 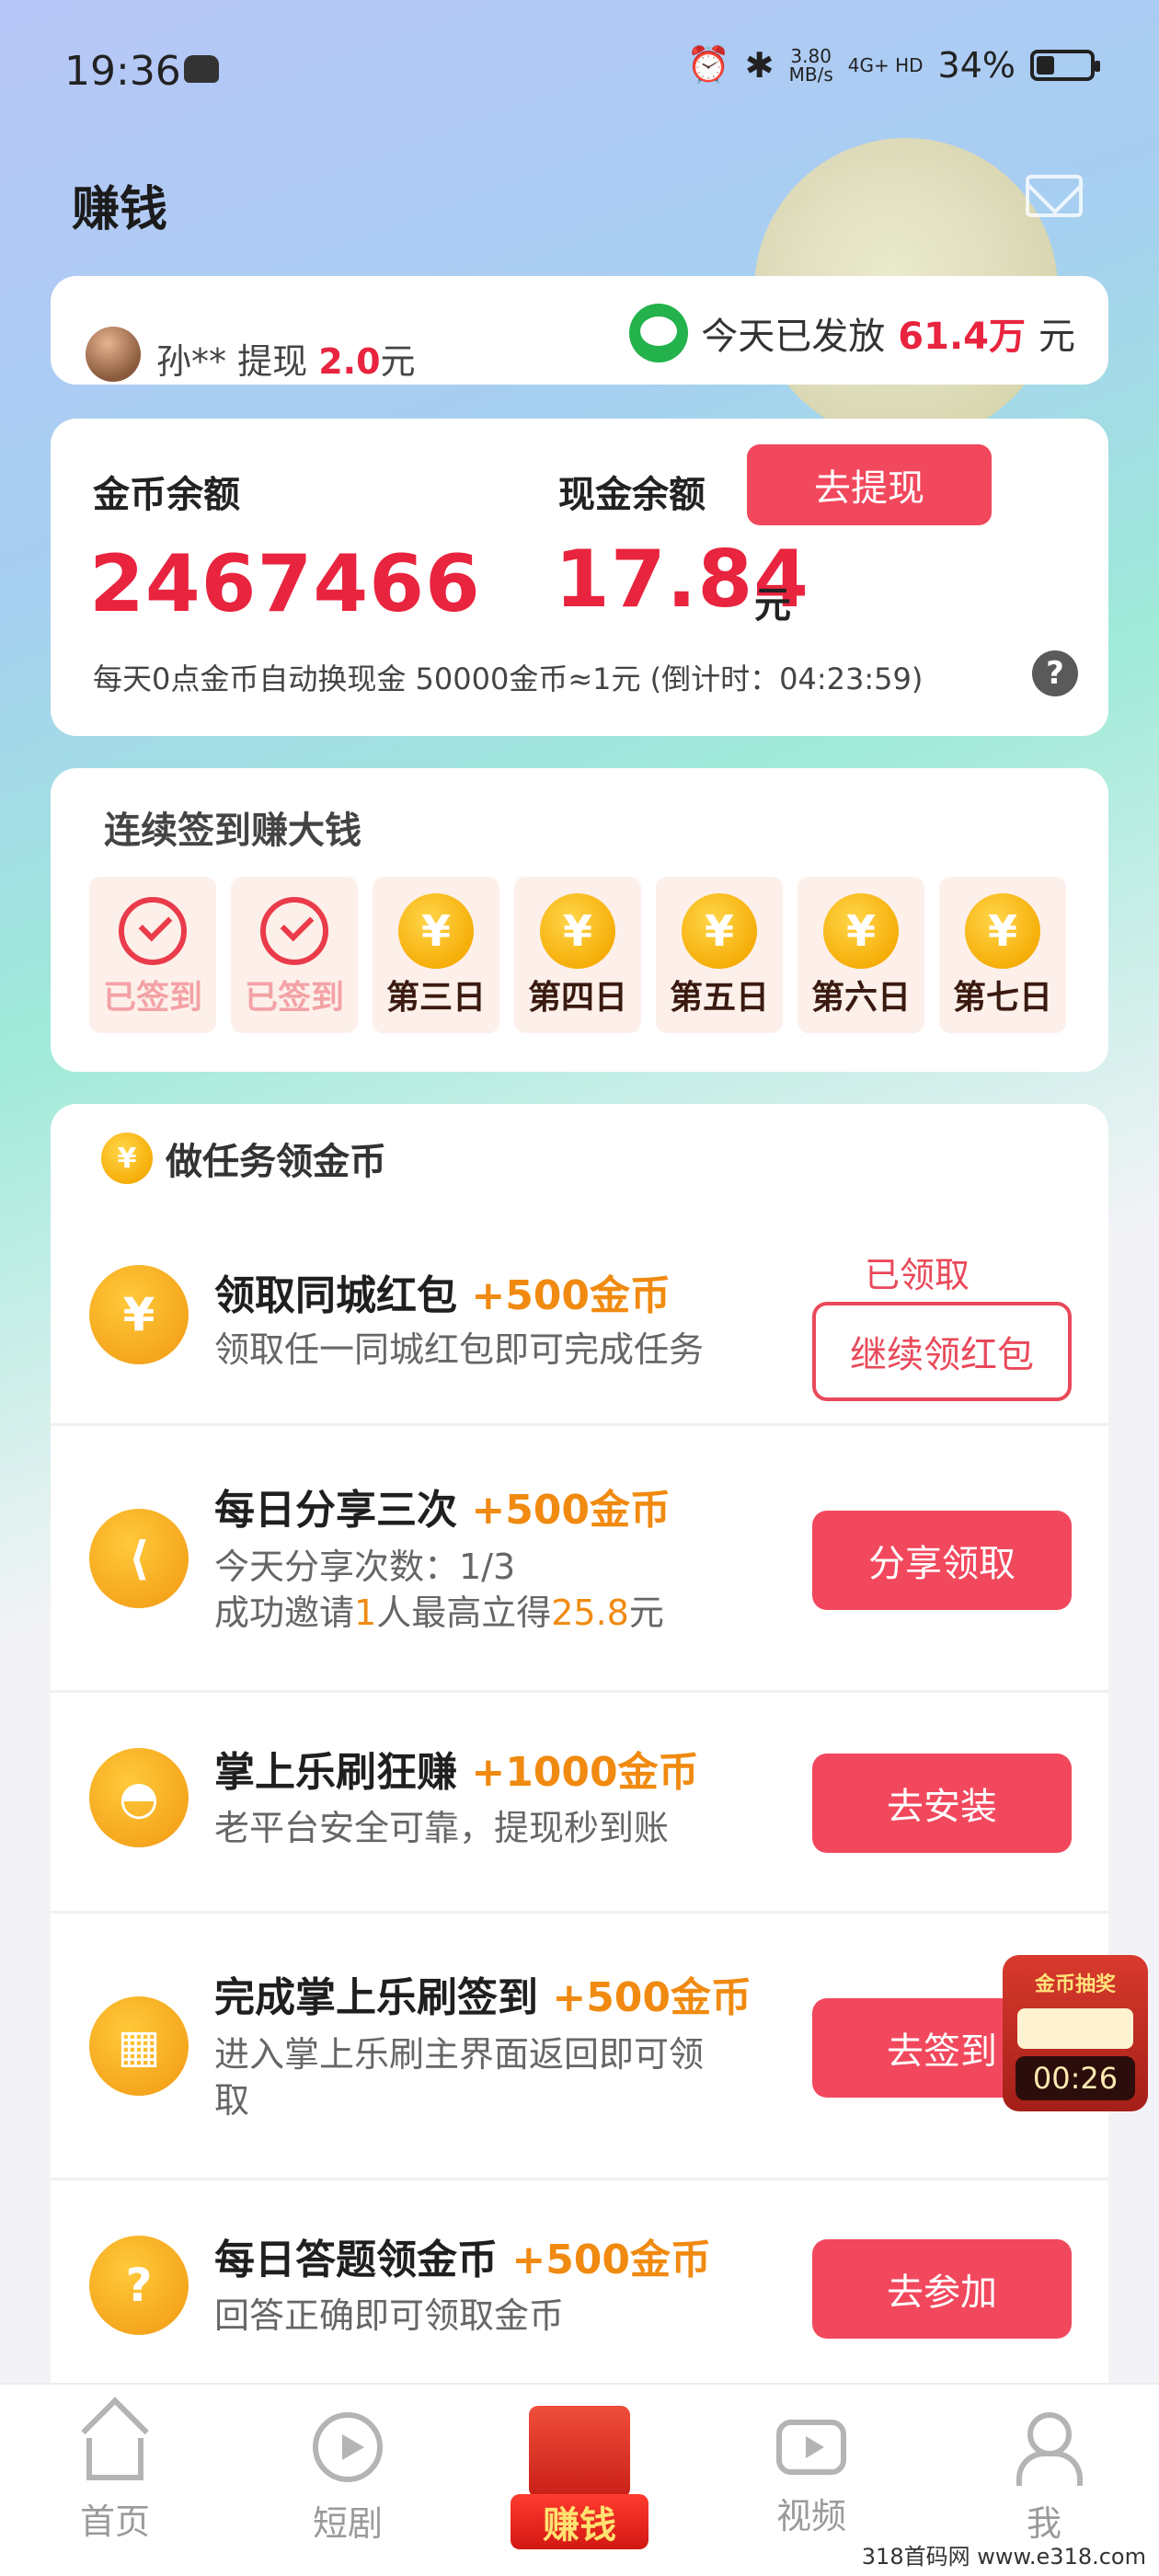 What do you see at coordinates (139, 2285) in the screenshot?
I see `quiz-icon: ?` at bounding box center [139, 2285].